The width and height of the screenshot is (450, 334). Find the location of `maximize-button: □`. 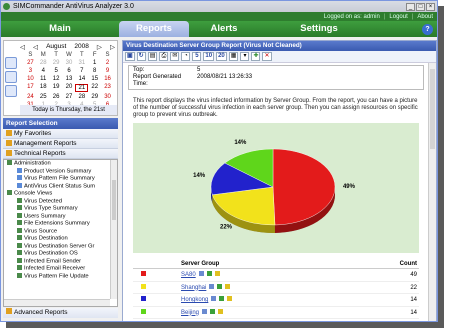

maximize-button: □ is located at coordinates (420, 6).